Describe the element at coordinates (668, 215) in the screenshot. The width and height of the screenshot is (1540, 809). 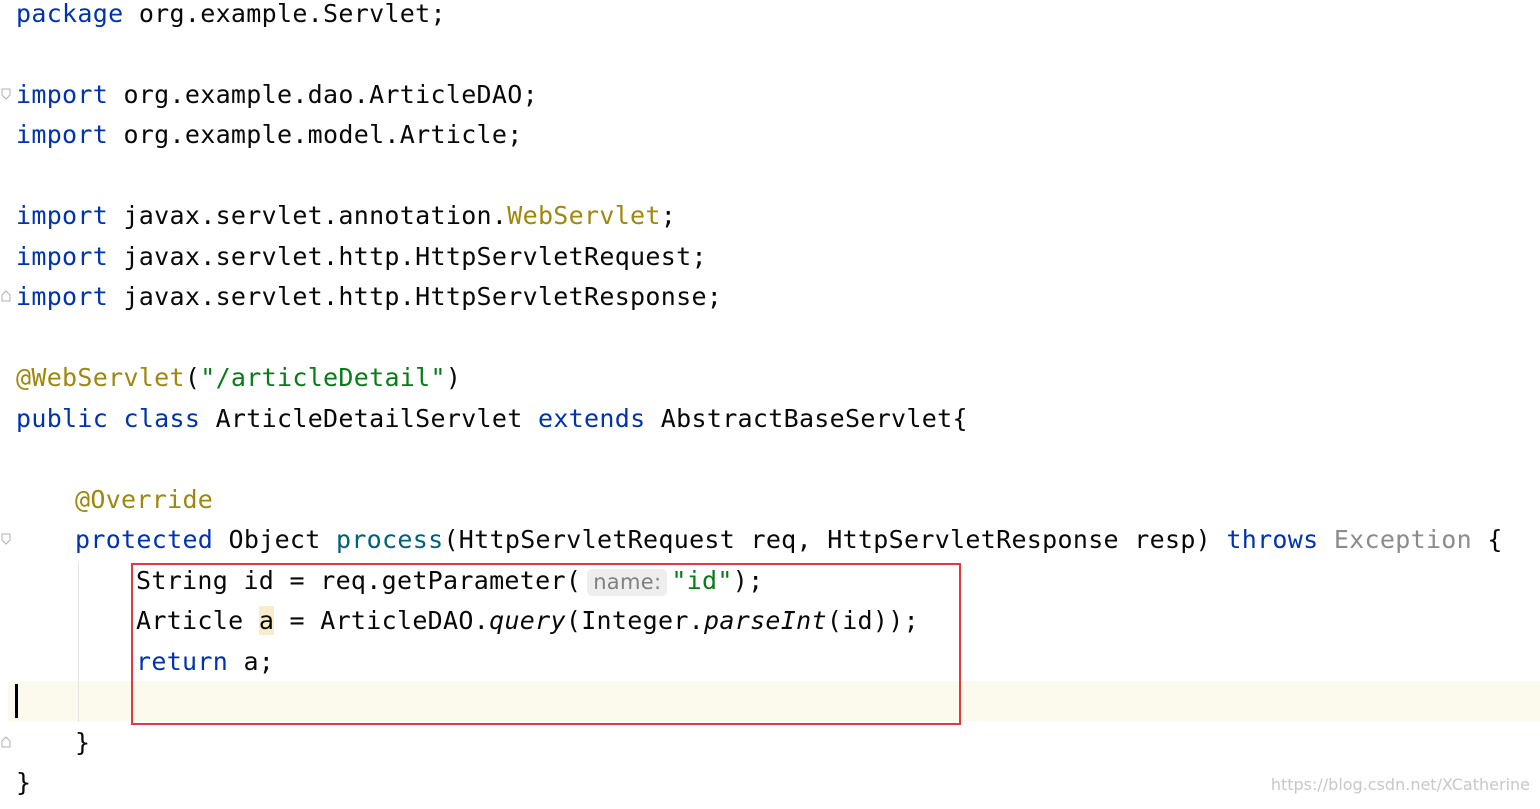
I see `code-text: ;` at that location.